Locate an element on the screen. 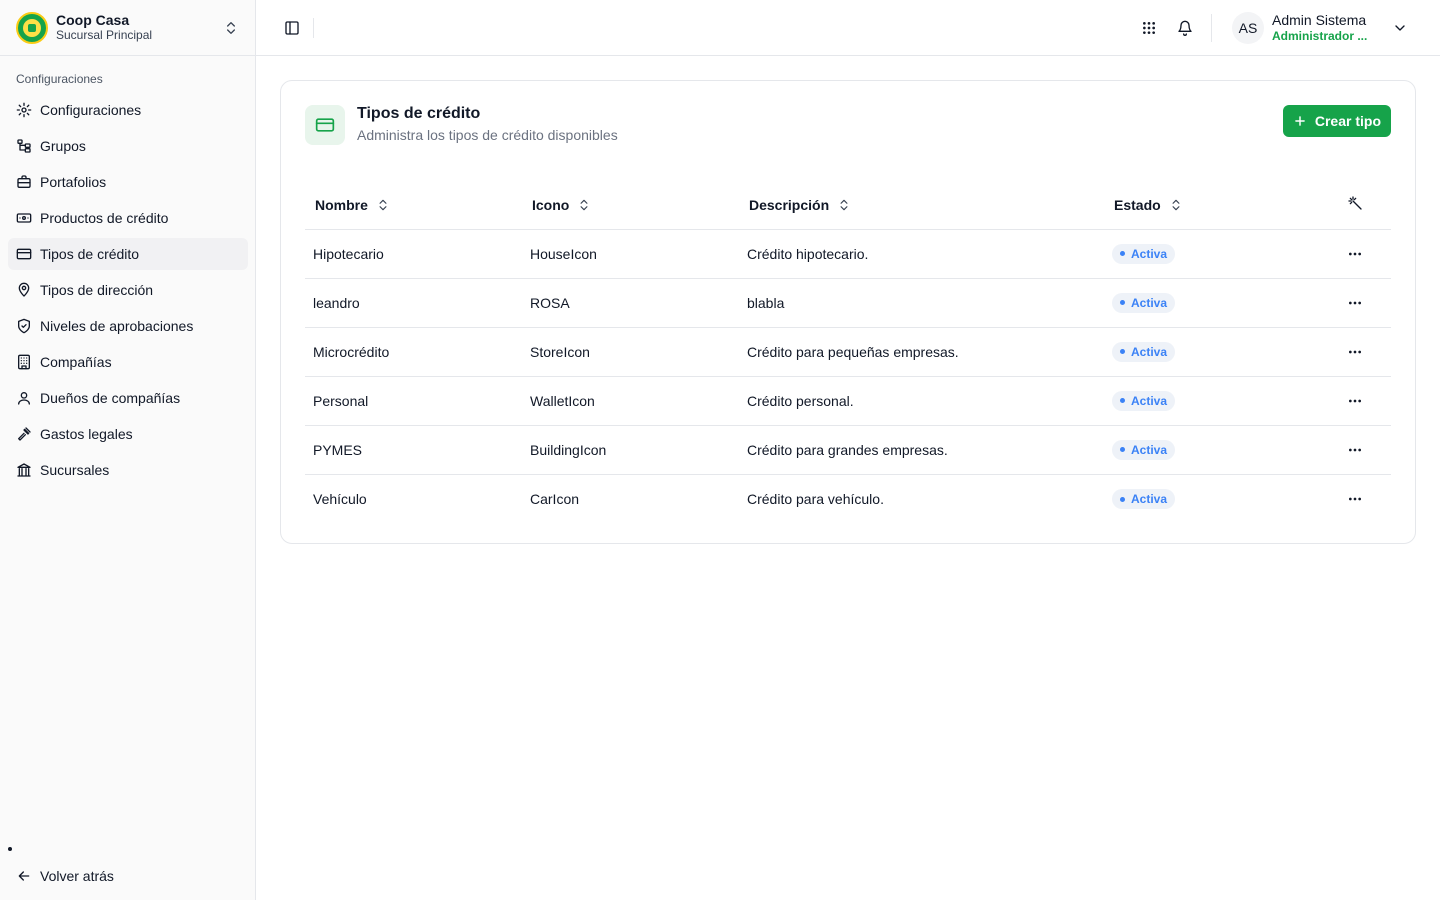  cell-descripcion: Crédito para pequeñas empresas. is located at coordinates (921, 352).